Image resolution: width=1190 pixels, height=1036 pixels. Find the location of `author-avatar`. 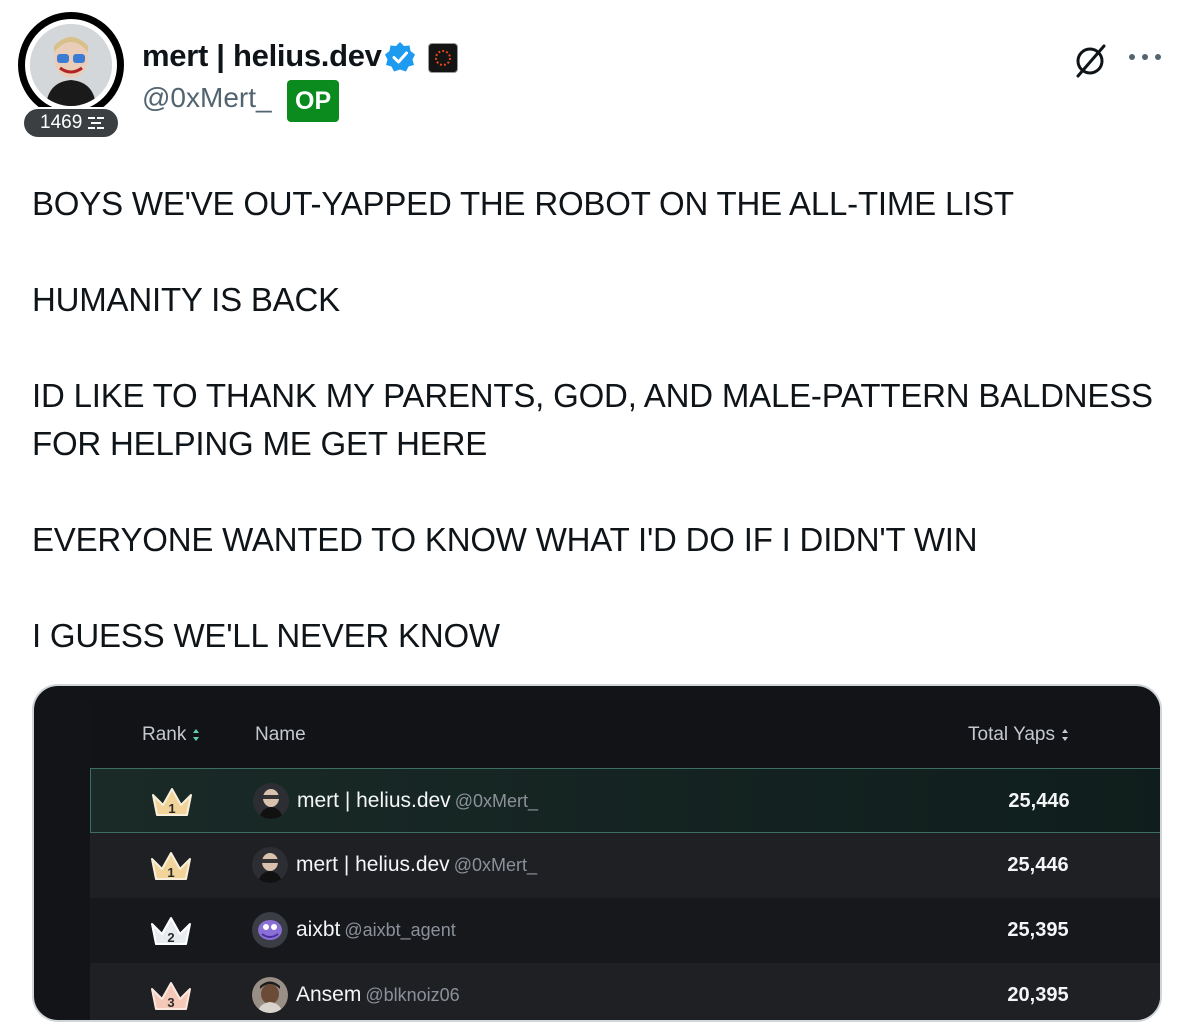

author-avatar is located at coordinates (71, 65).